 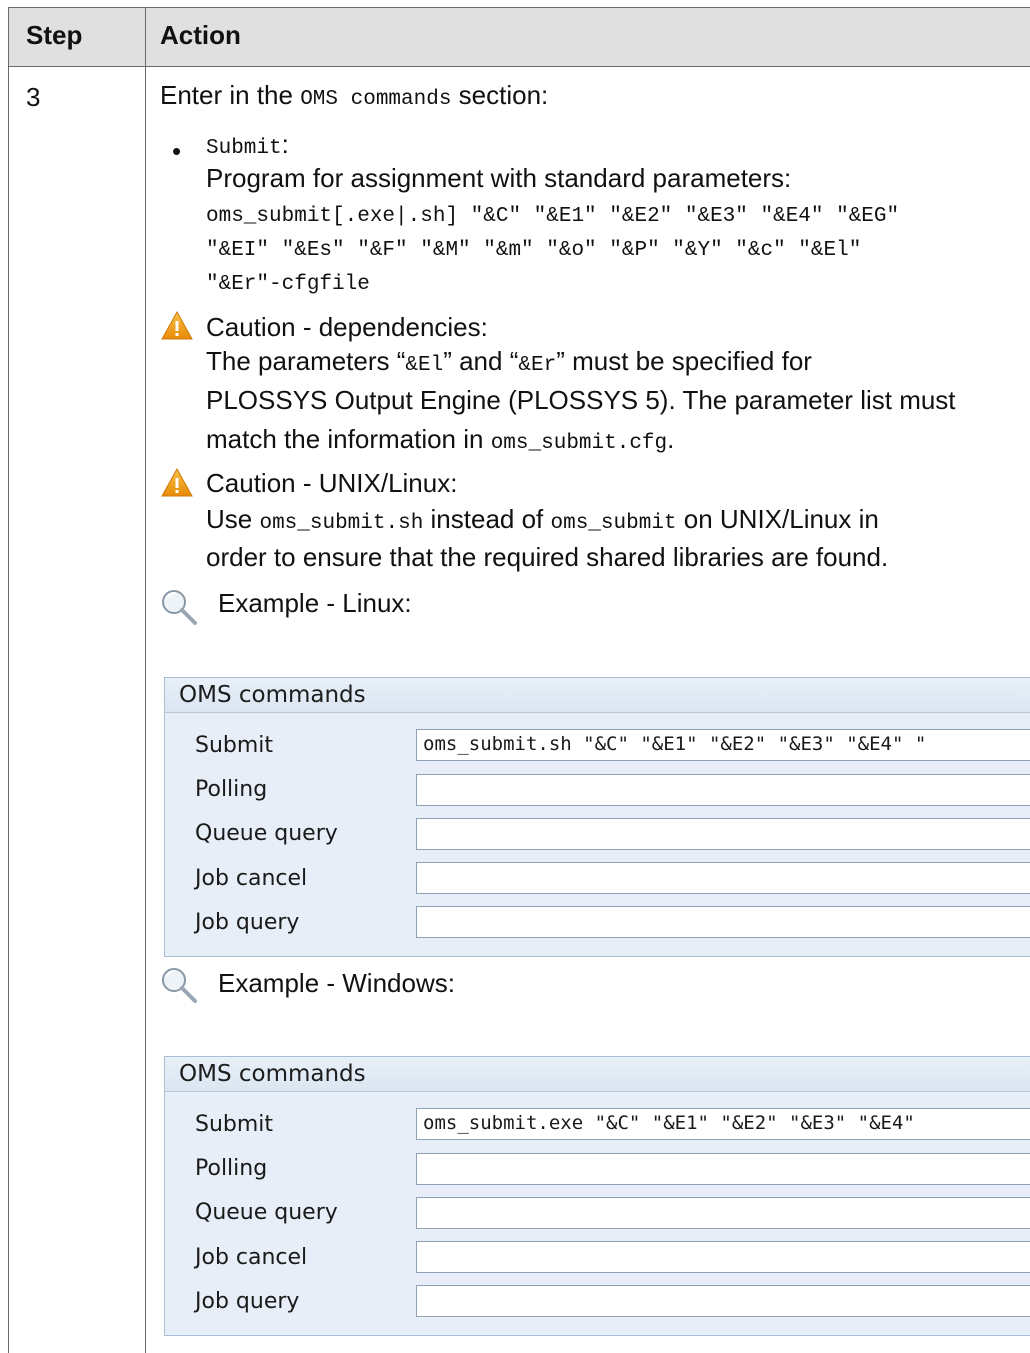 I want to click on caution-dependencies-title: Caution - dependencies:, so click(x=347, y=327).